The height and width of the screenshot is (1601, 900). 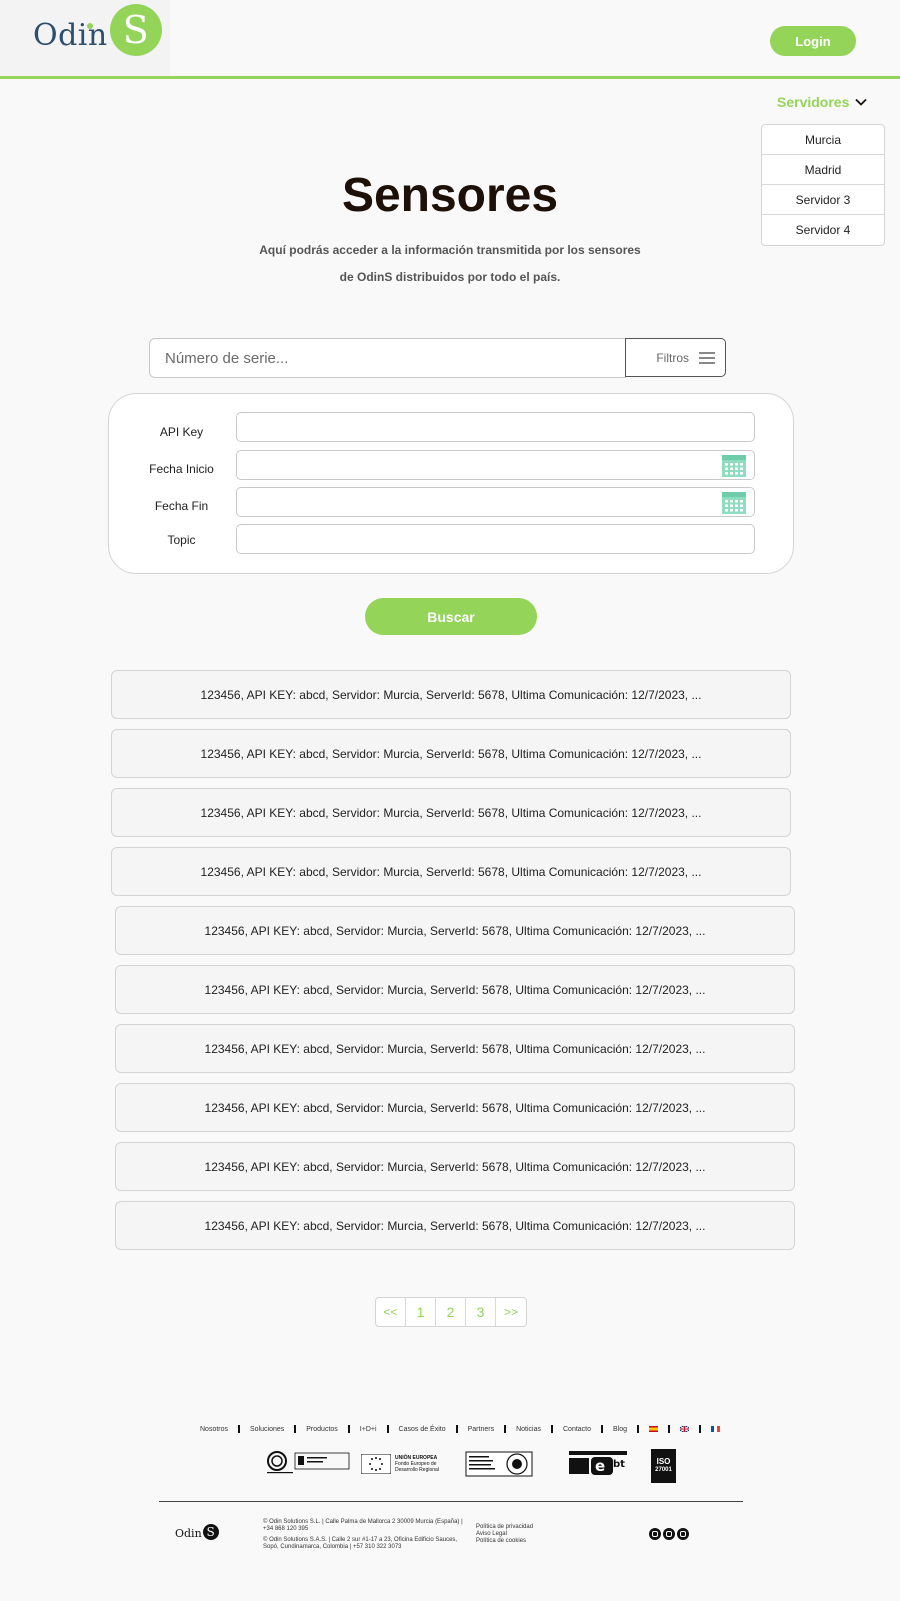 What do you see at coordinates (181, 506) in the screenshot?
I see `fecha-fin-label: Fecha Fin` at bounding box center [181, 506].